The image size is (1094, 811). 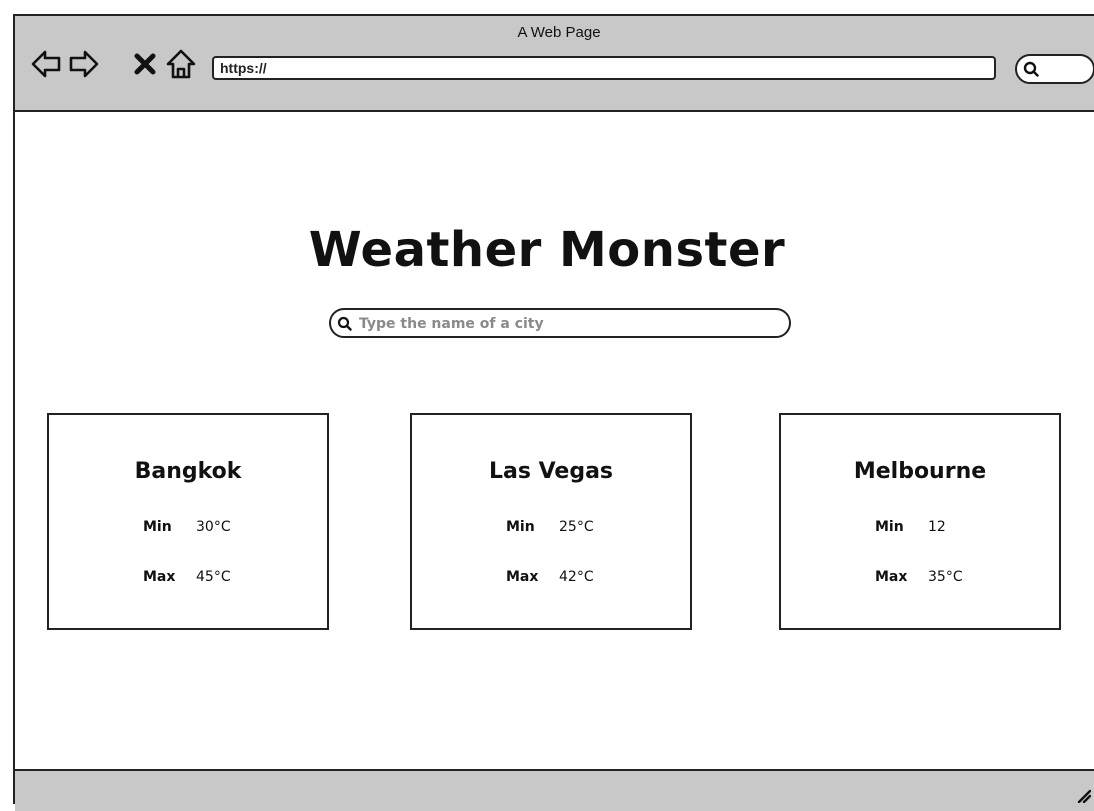 I want to click on min-temp-row: Min 25°C, so click(x=550, y=527).